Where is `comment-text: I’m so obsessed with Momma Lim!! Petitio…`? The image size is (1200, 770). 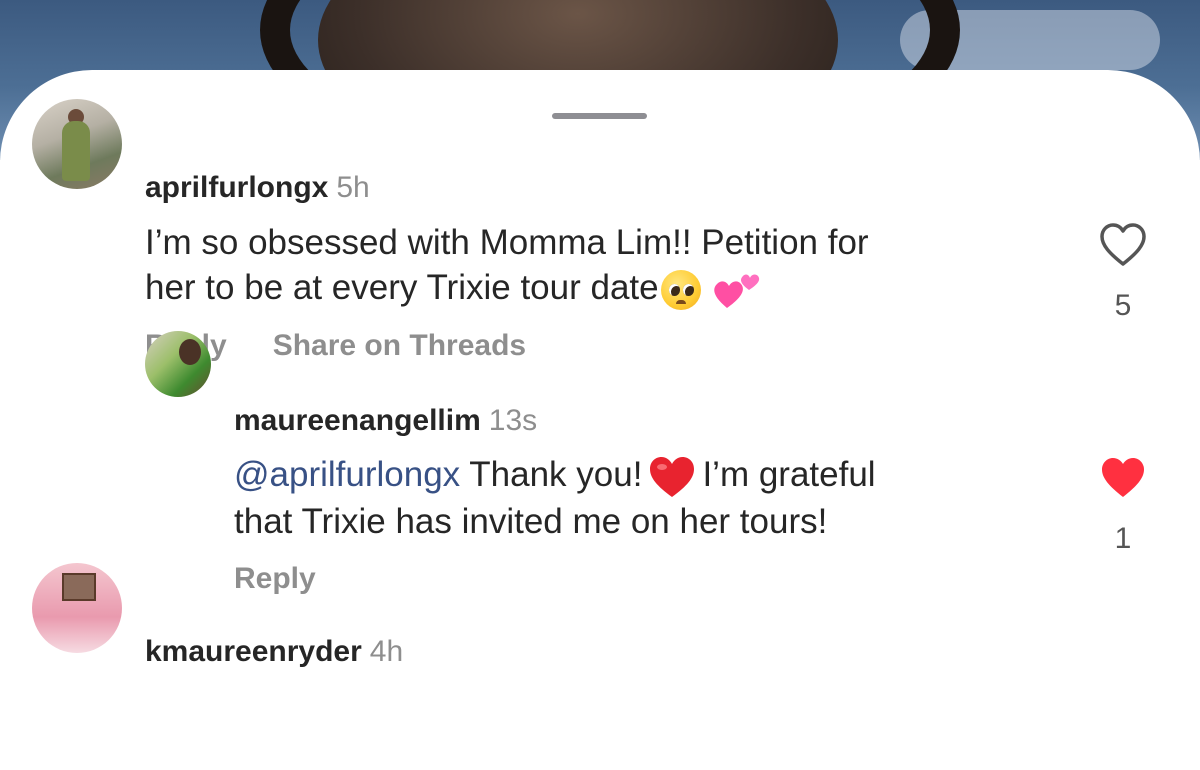 comment-text: I’m so obsessed with Momma Lim!! Petitio… is located at coordinates (507, 265).